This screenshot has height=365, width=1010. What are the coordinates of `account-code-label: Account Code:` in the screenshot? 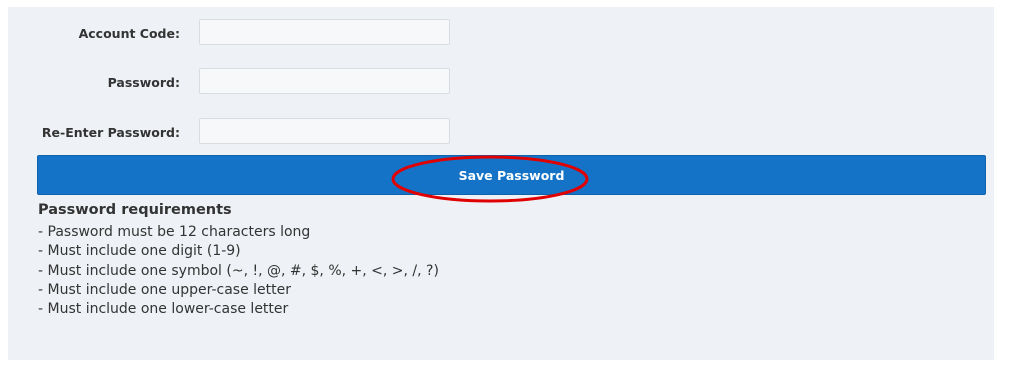 It's located at (129, 33).